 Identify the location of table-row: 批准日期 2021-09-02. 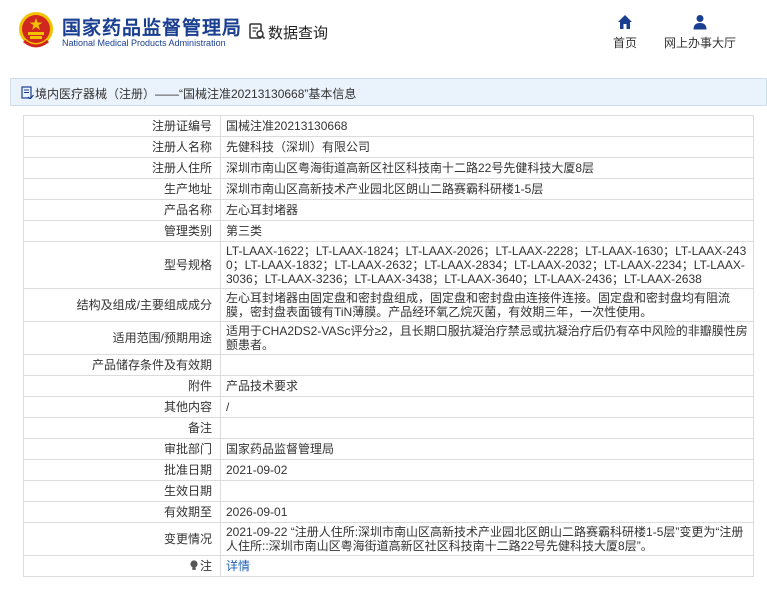
(388, 470).